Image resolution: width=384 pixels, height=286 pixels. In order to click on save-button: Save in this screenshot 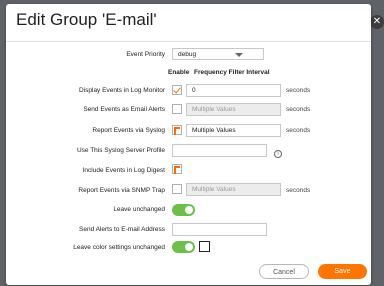, I will do `click(342, 271)`.